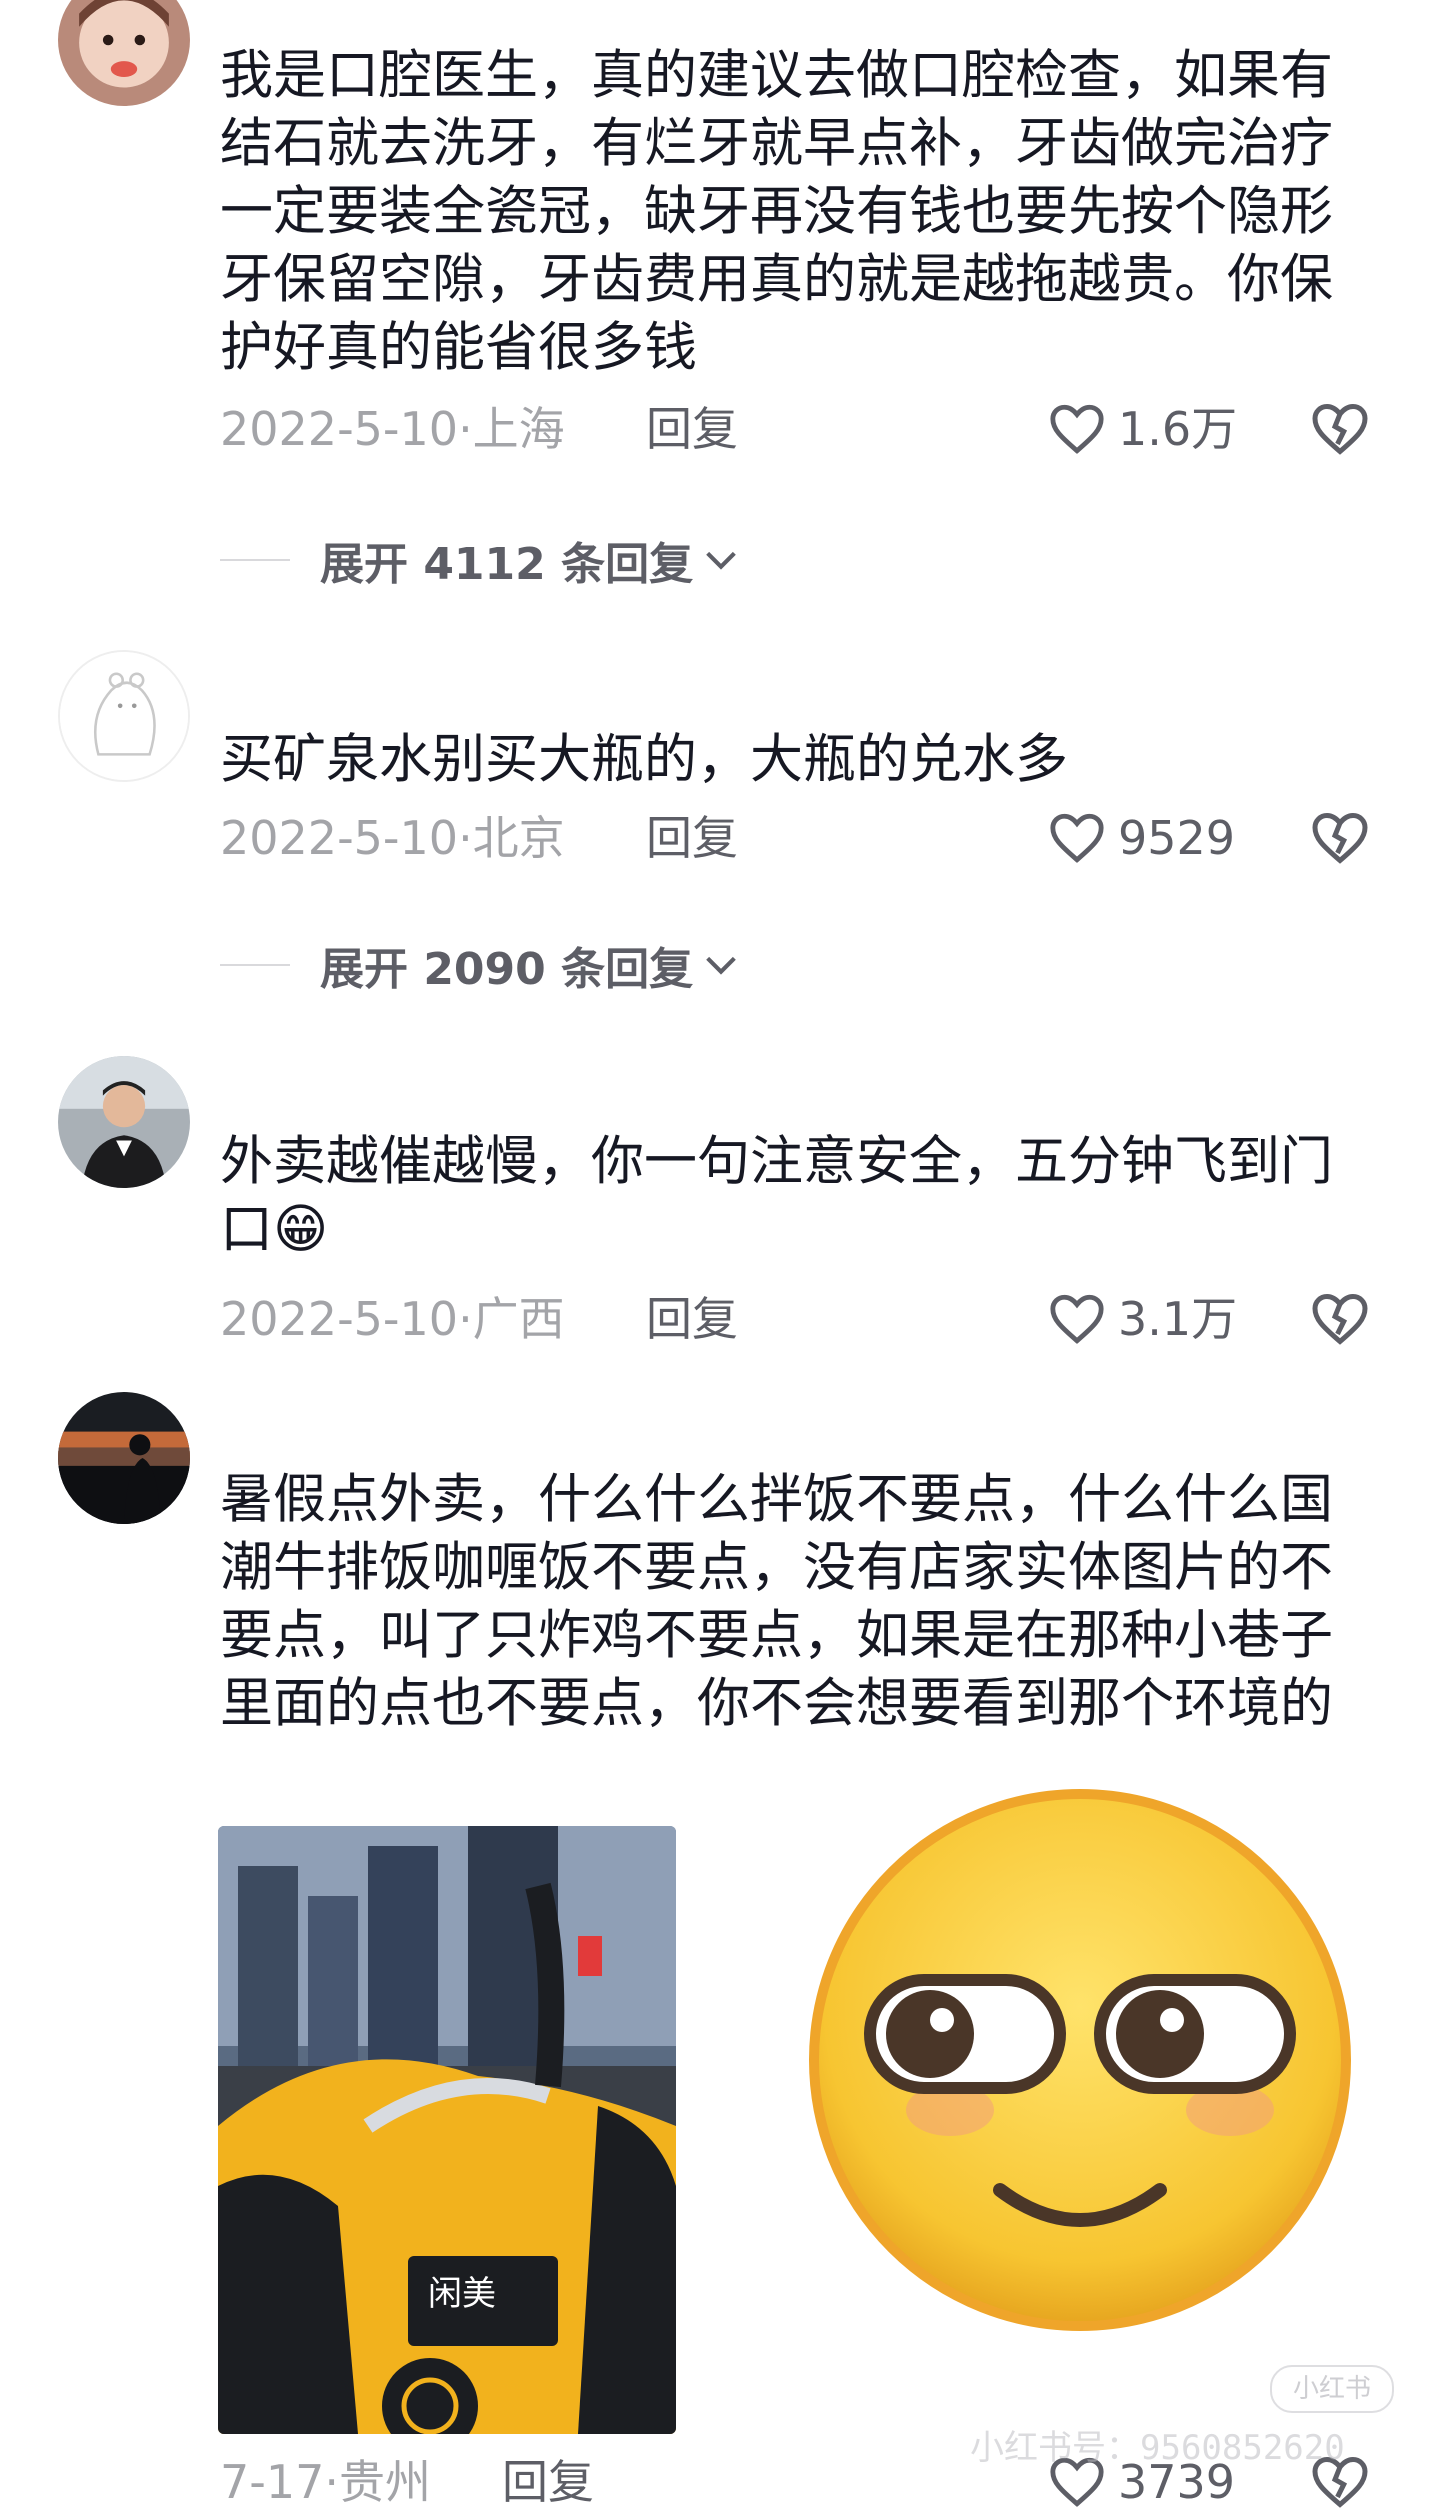 This screenshot has height=2516, width=1440. Describe the element at coordinates (392, 429) in the screenshot. I see `comment-date: 2022-5-10·上海` at that location.